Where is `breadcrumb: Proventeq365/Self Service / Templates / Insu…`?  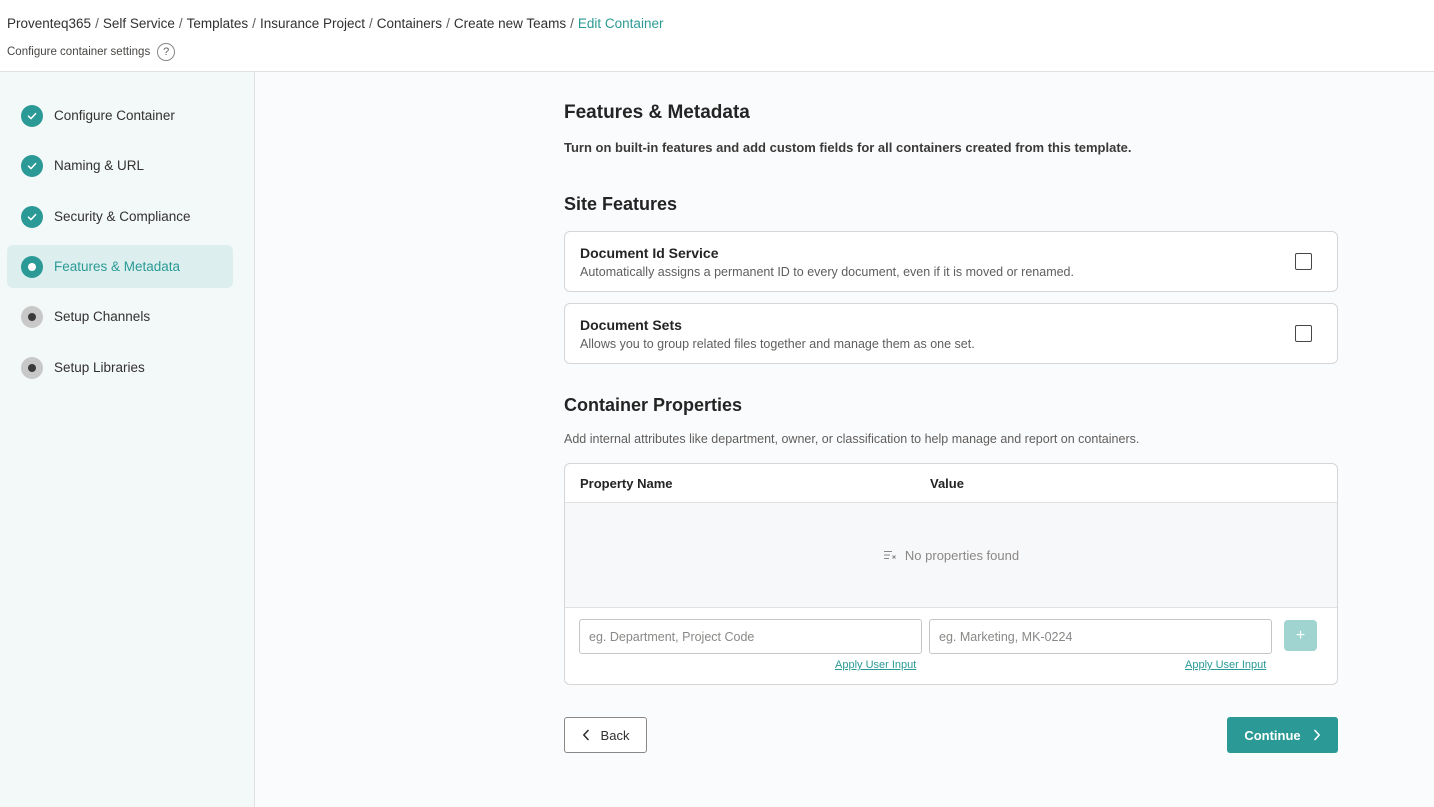 breadcrumb: Proventeq365/Self Service / Templates / Insu… is located at coordinates (335, 23).